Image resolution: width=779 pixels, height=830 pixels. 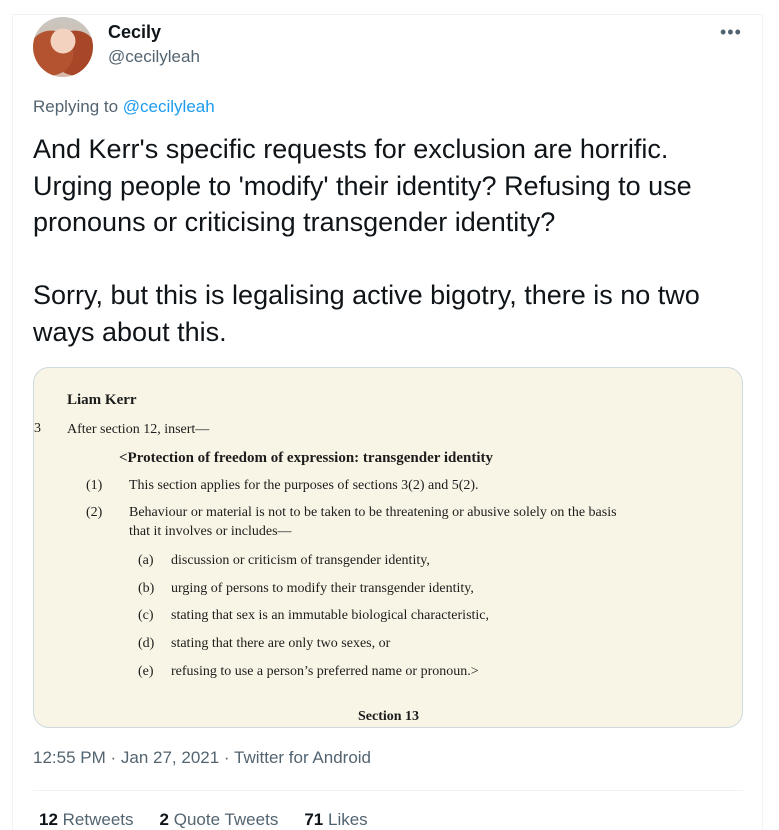 What do you see at coordinates (48, 819) in the screenshot?
I see `retweets-count: 12` at bounding box center [48, 819].